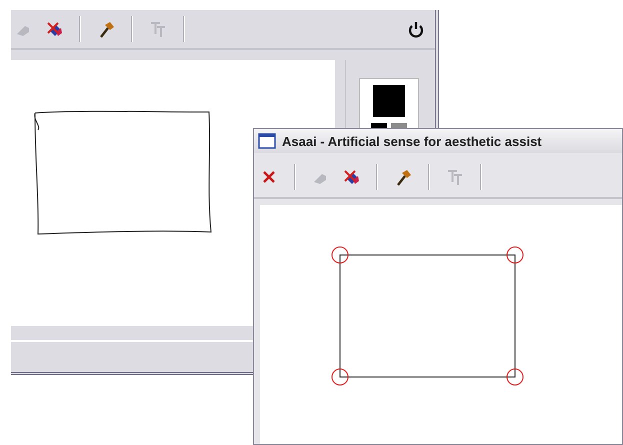 The image size is (623, 445). I want to click on color-swatch, so click(389, 101).